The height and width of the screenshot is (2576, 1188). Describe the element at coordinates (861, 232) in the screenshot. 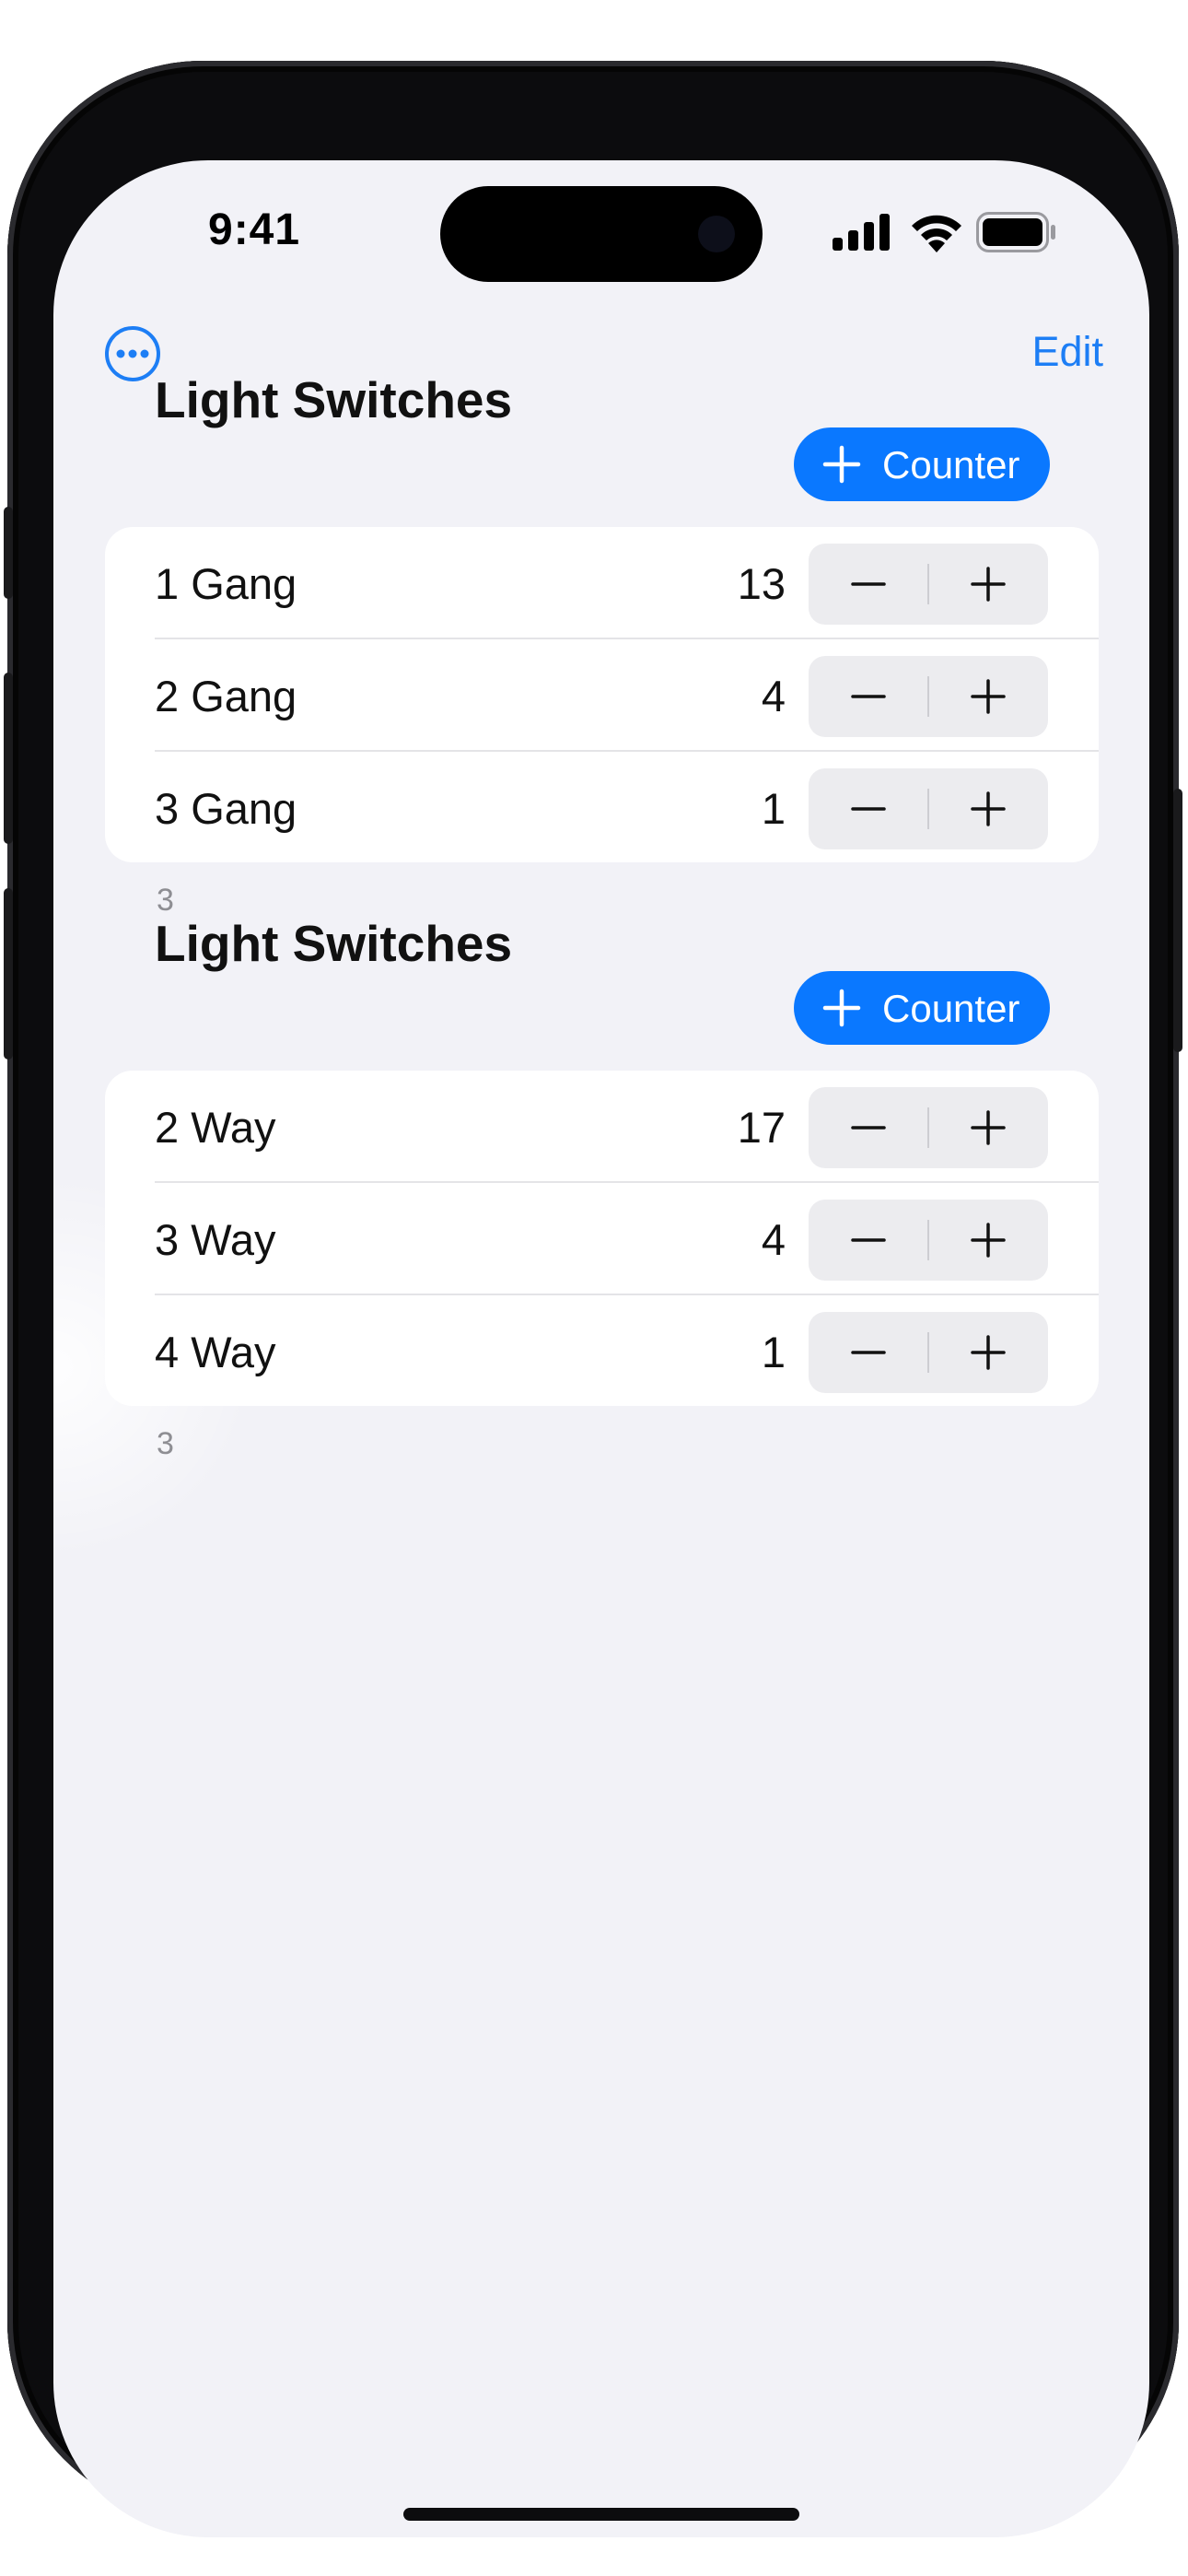

I see `cellular-signal-icon` at that location.